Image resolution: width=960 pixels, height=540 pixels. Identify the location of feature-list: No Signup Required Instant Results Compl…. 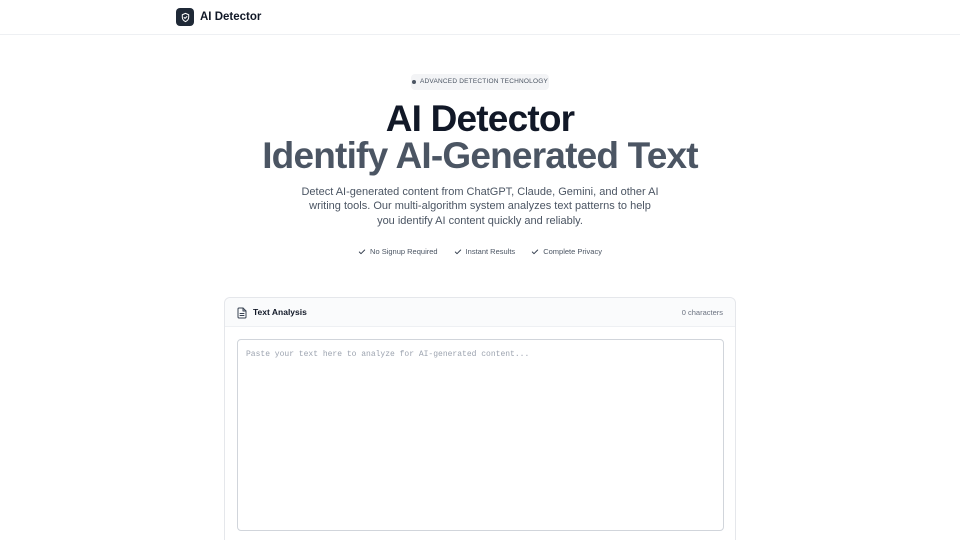
(480, 252).